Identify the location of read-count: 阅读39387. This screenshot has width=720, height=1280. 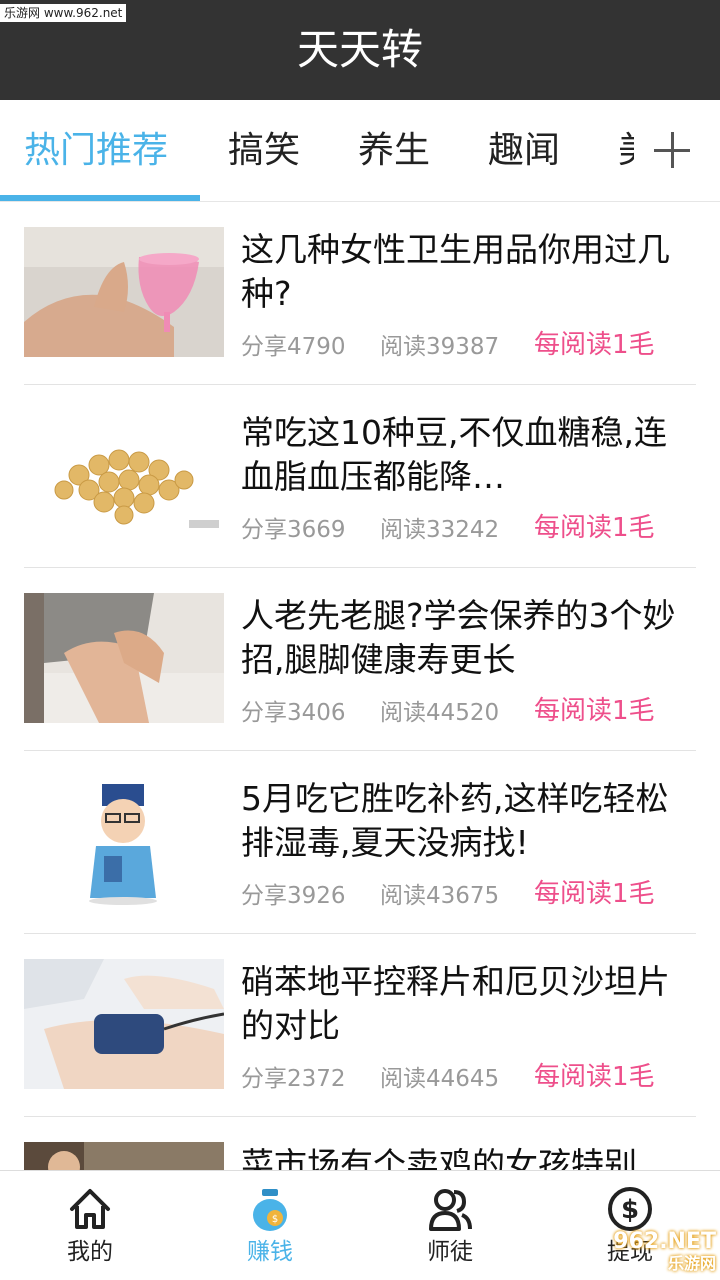
(440, 347).